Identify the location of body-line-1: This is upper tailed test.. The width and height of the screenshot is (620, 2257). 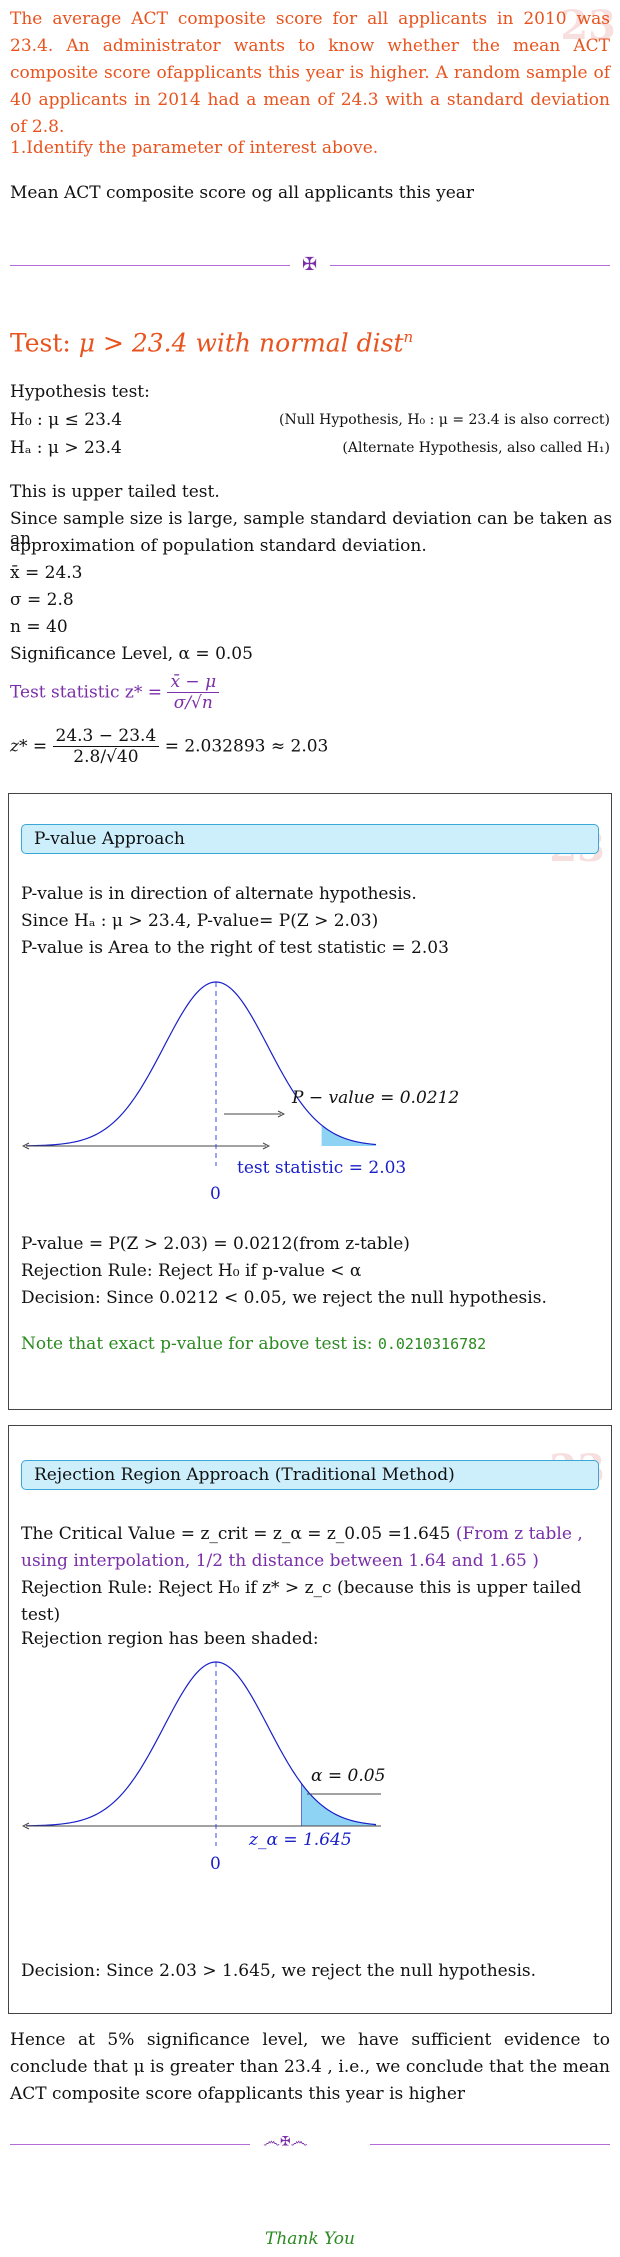
(115, 492).